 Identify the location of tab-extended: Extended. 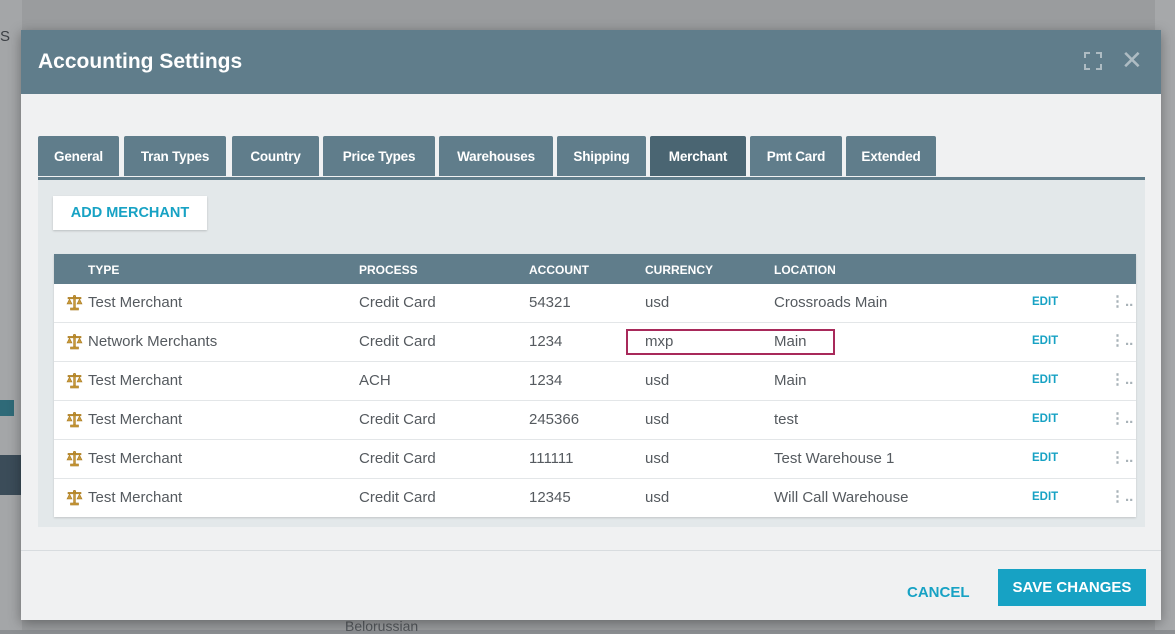
(891, 156).